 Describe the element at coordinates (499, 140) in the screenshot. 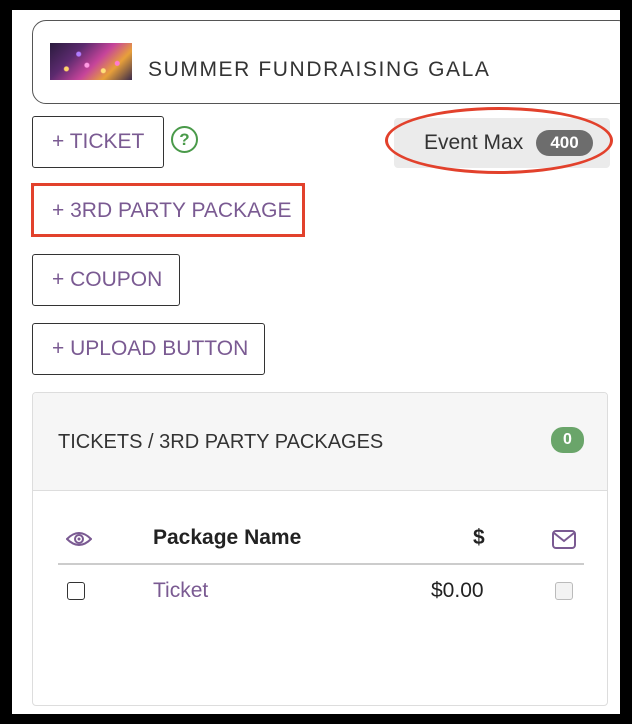

I see `annotation-ellipse` at that location.